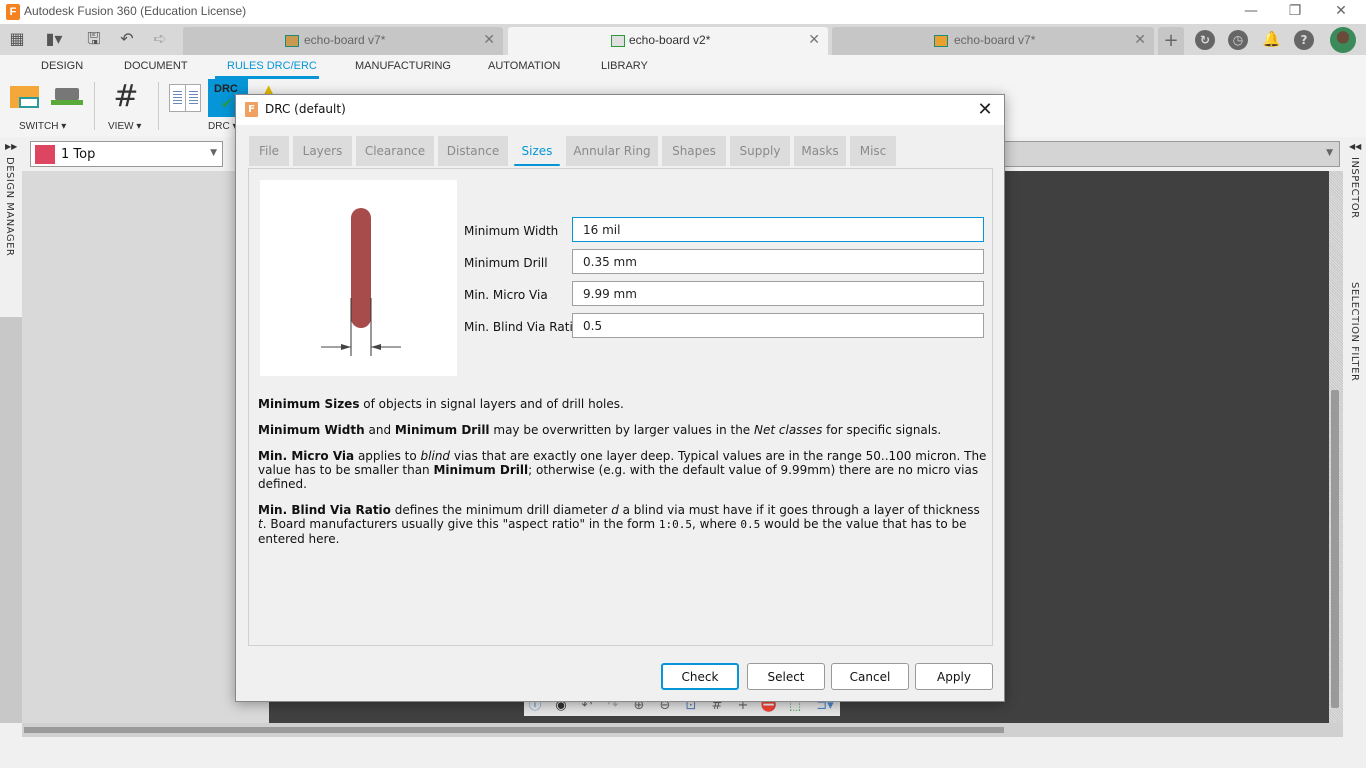 Image resolution: width=1366 pixels, height=768 pixels. I want to click on check-icon: ✔, so click(227, 104).